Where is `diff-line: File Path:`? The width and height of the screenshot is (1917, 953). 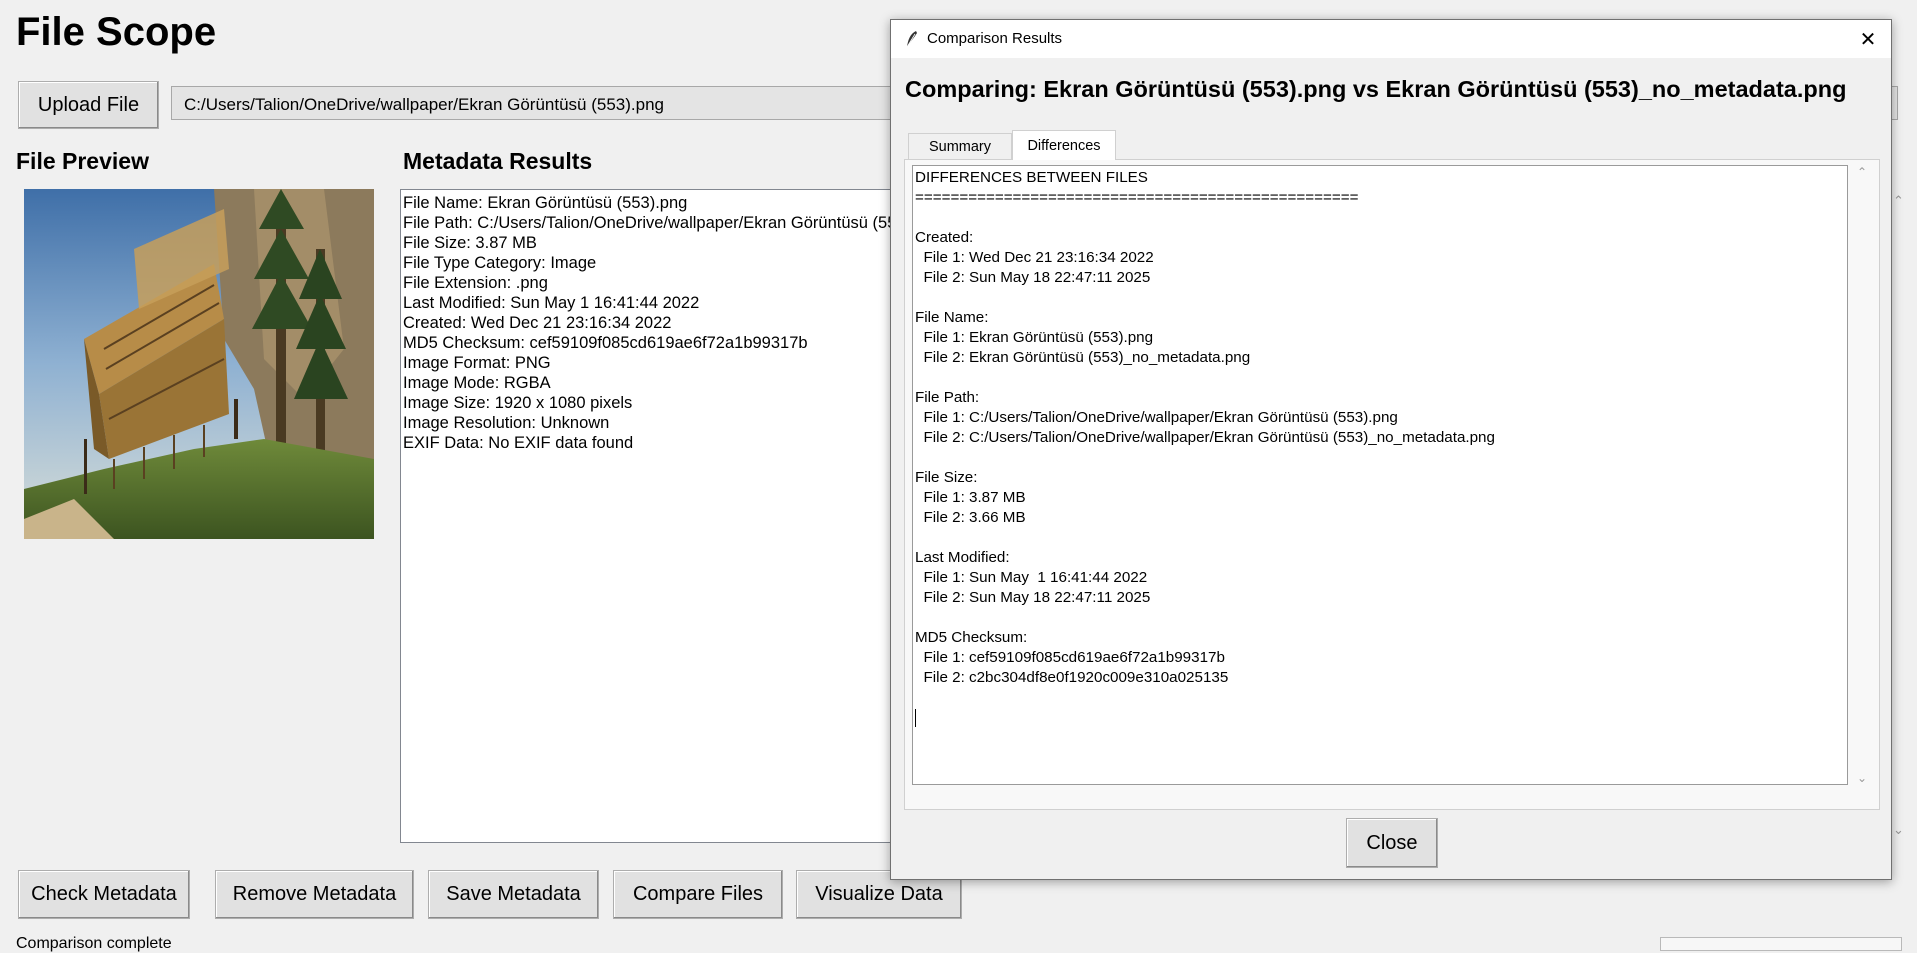 diff-line: File Path: is located at coordinates (947, 397).